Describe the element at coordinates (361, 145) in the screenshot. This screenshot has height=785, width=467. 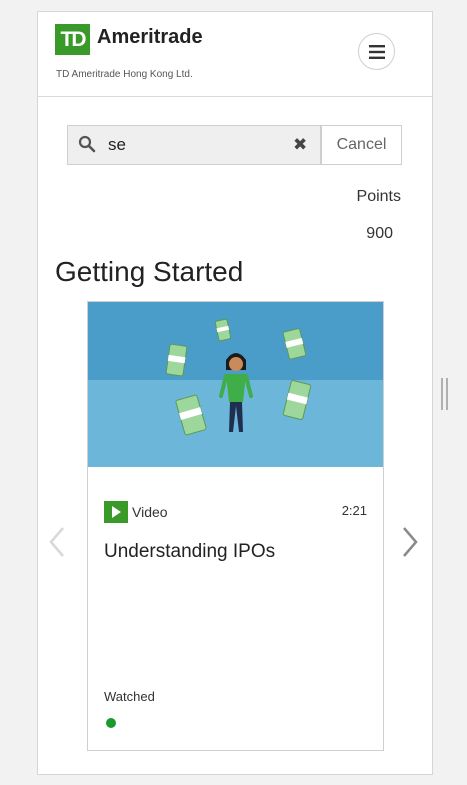
I see `cancel-button: Cancel` at that location.